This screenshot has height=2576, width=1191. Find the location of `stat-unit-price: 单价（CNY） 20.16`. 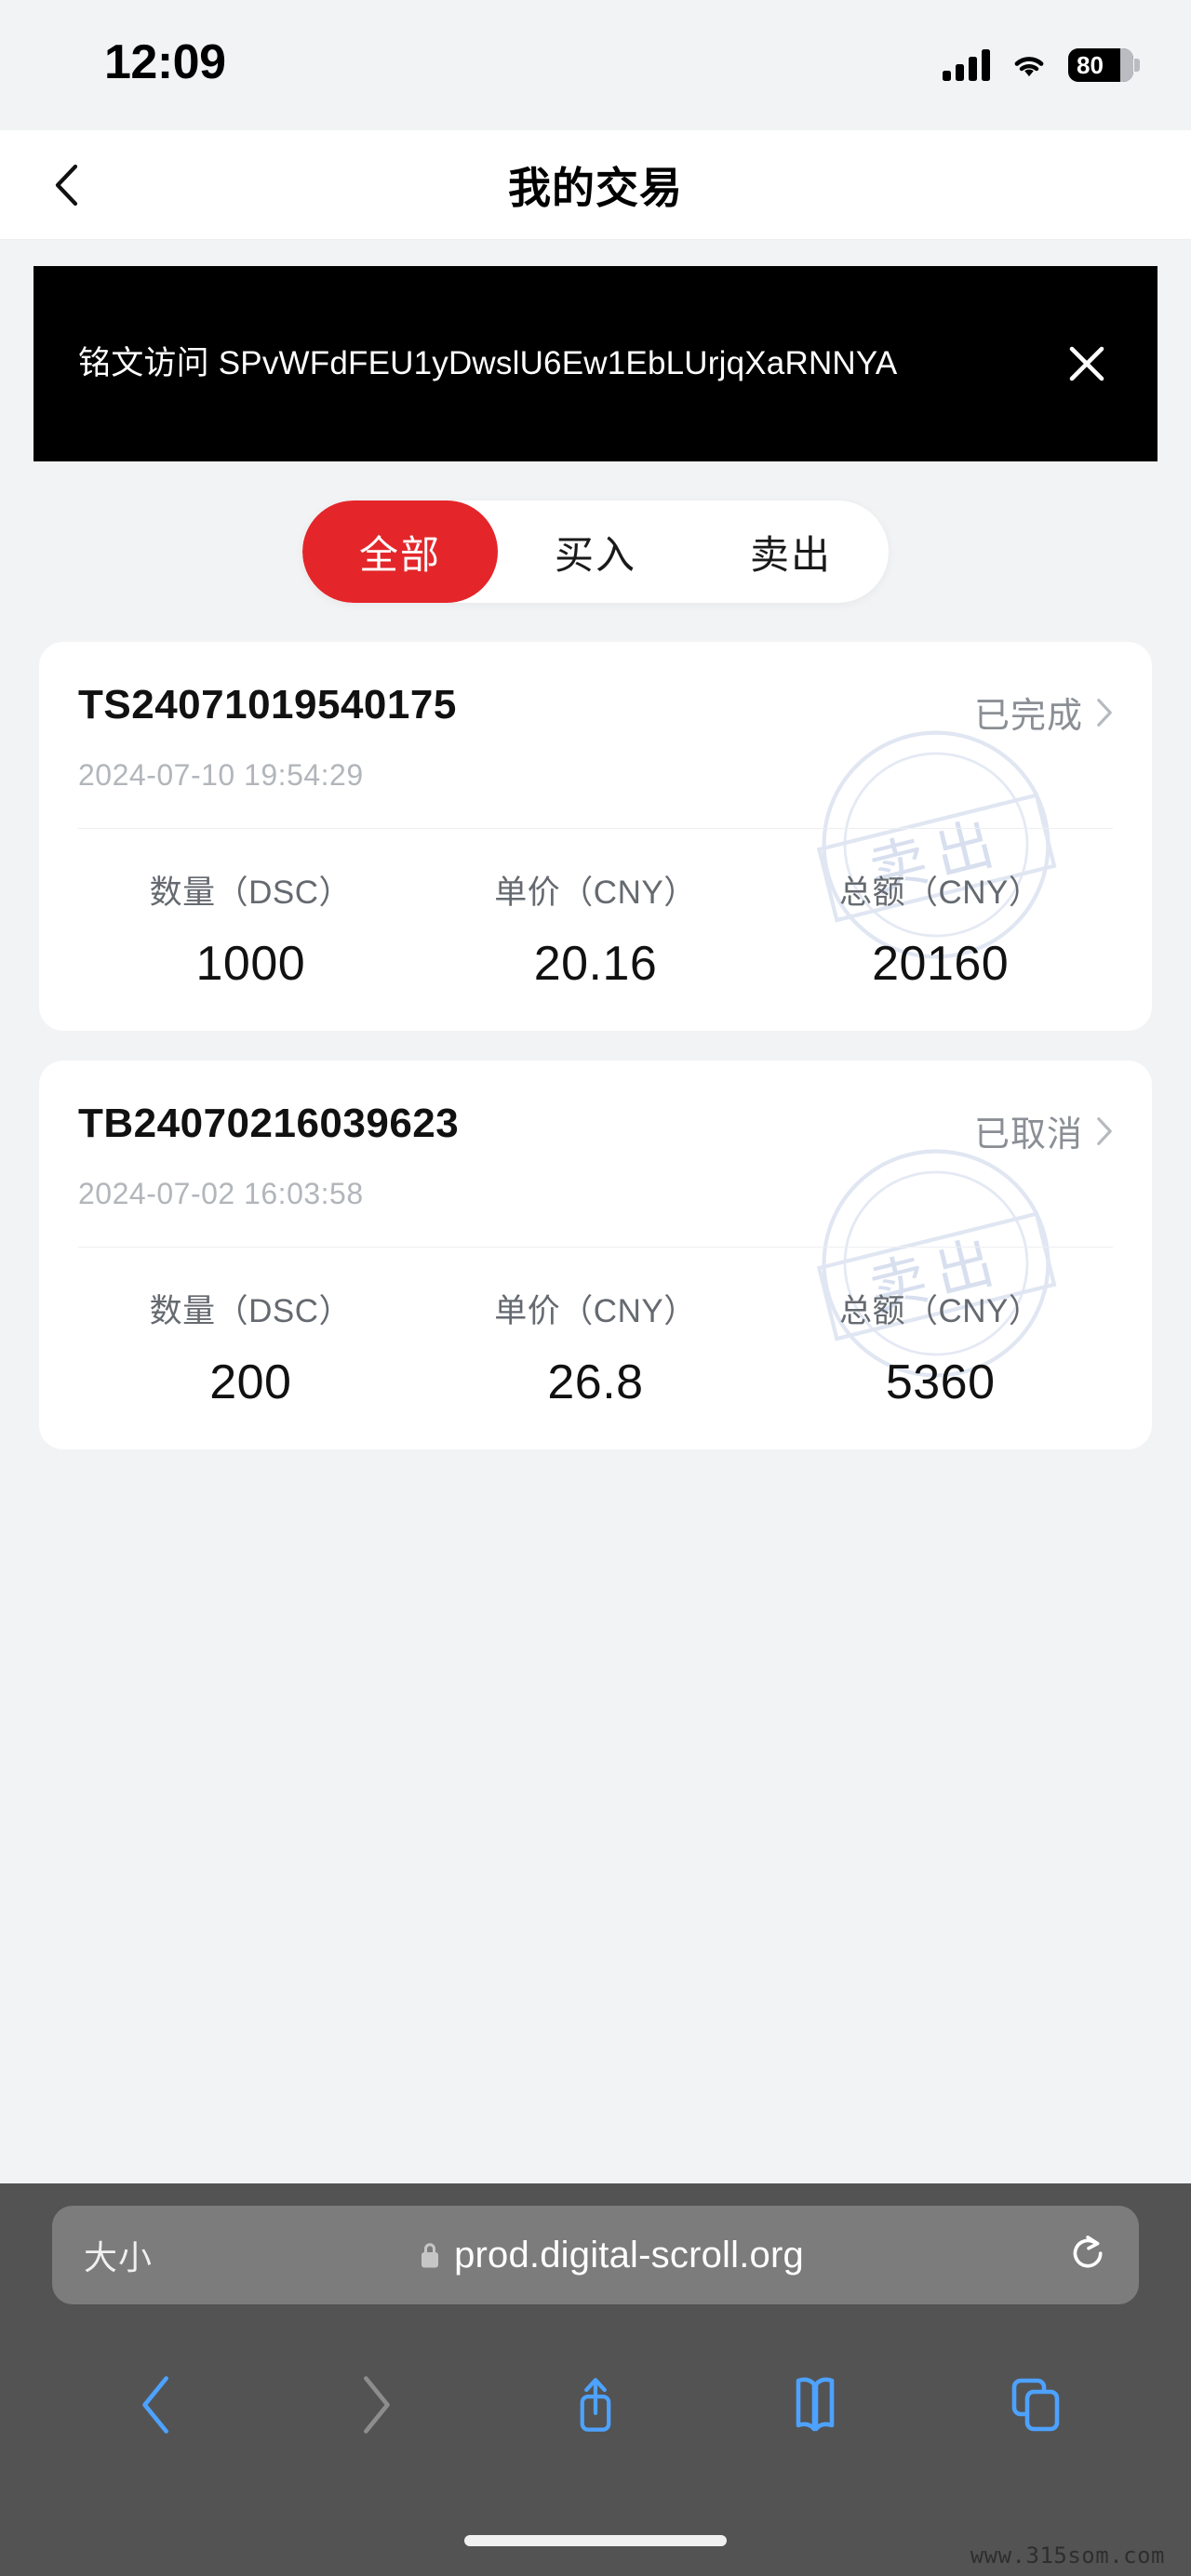

stat-unit-price: 单价（CNY） 20.16 is located at coordinates (596, 929).